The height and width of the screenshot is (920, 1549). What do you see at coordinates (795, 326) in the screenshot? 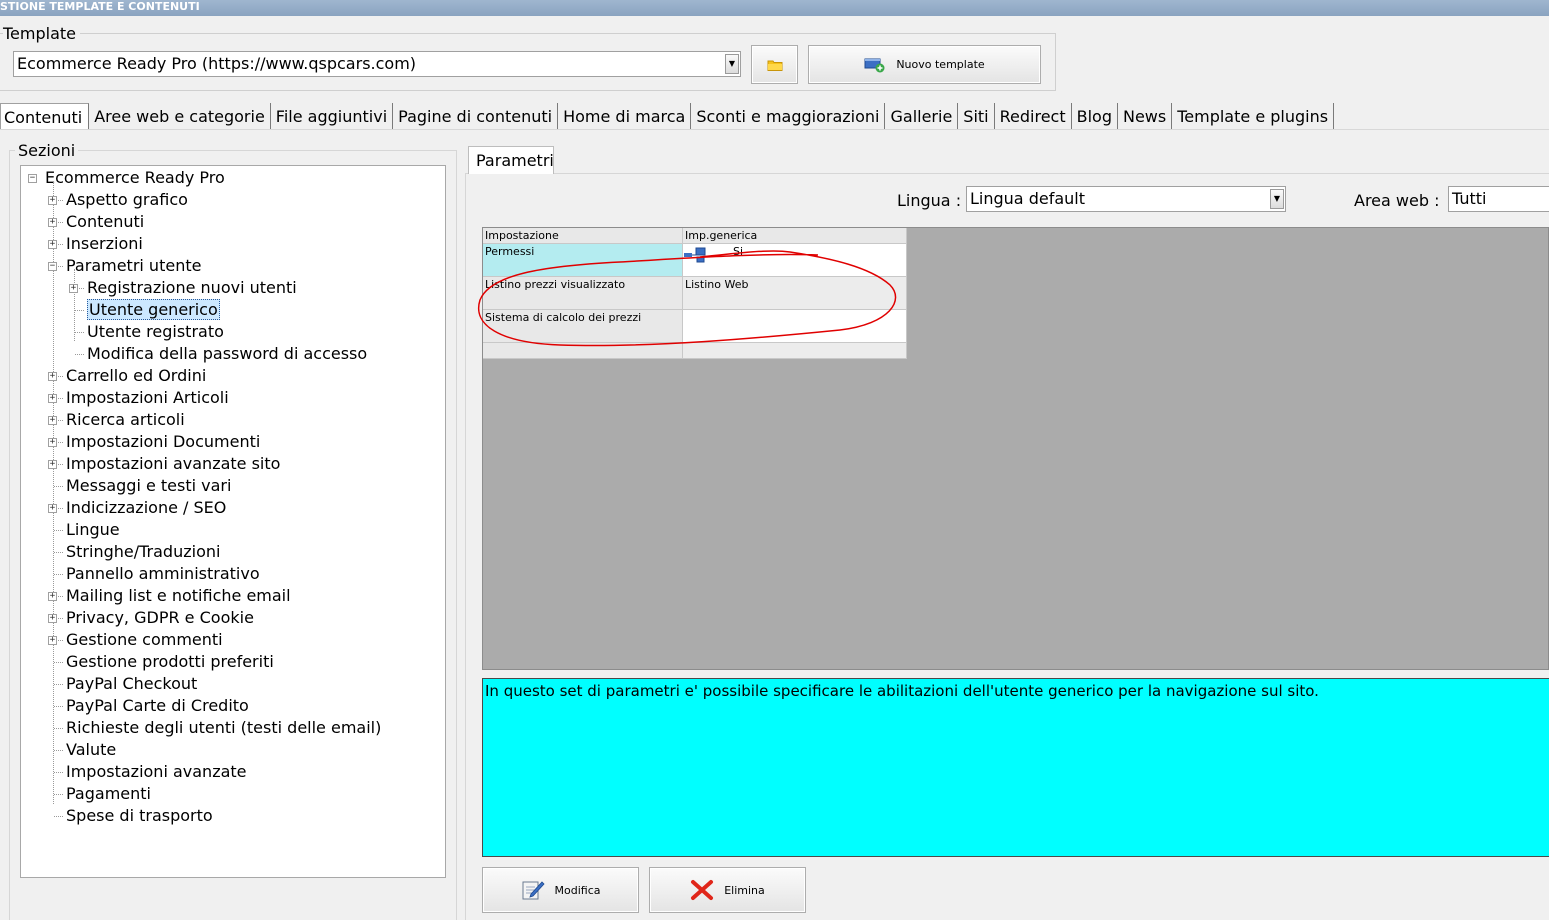
I see `value-cell` at bounding box center [795, 326].